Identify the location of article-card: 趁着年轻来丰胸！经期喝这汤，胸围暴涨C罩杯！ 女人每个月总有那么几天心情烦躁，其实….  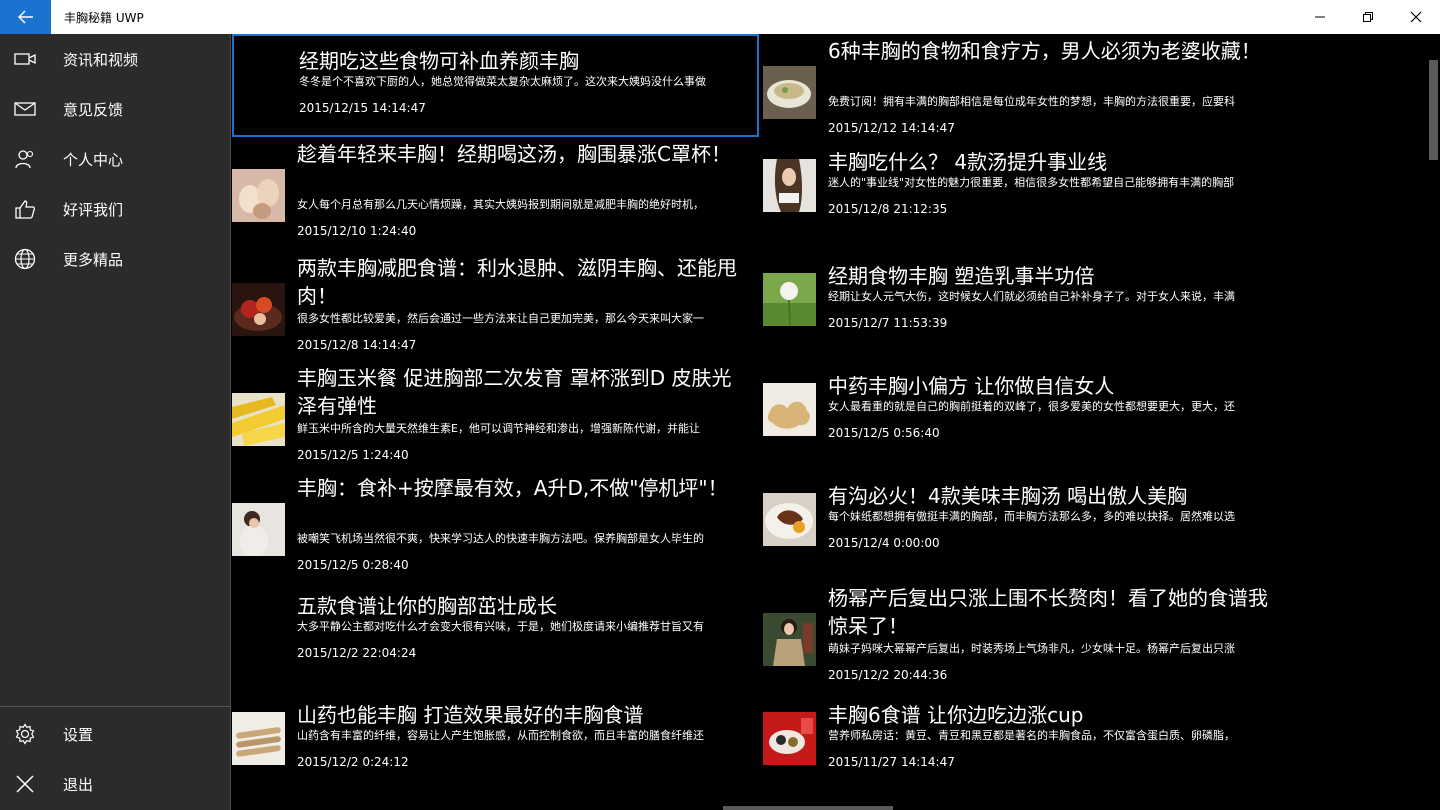
(495, 188).